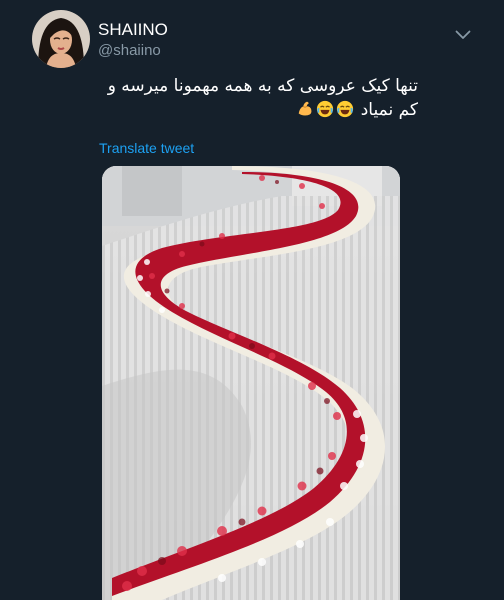 This screenshot has height=600, width=504. What do you see at coordinates (305, 108) in the screenshot?
I see `flexed-biceps-emoji-icon` at bounding box center [305, 108].